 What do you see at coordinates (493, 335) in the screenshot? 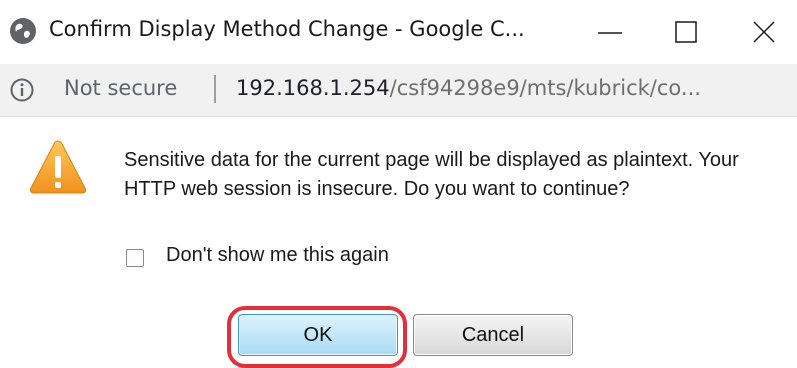
I see `cancel-button: Cancel` at bounding box center [493, 335].